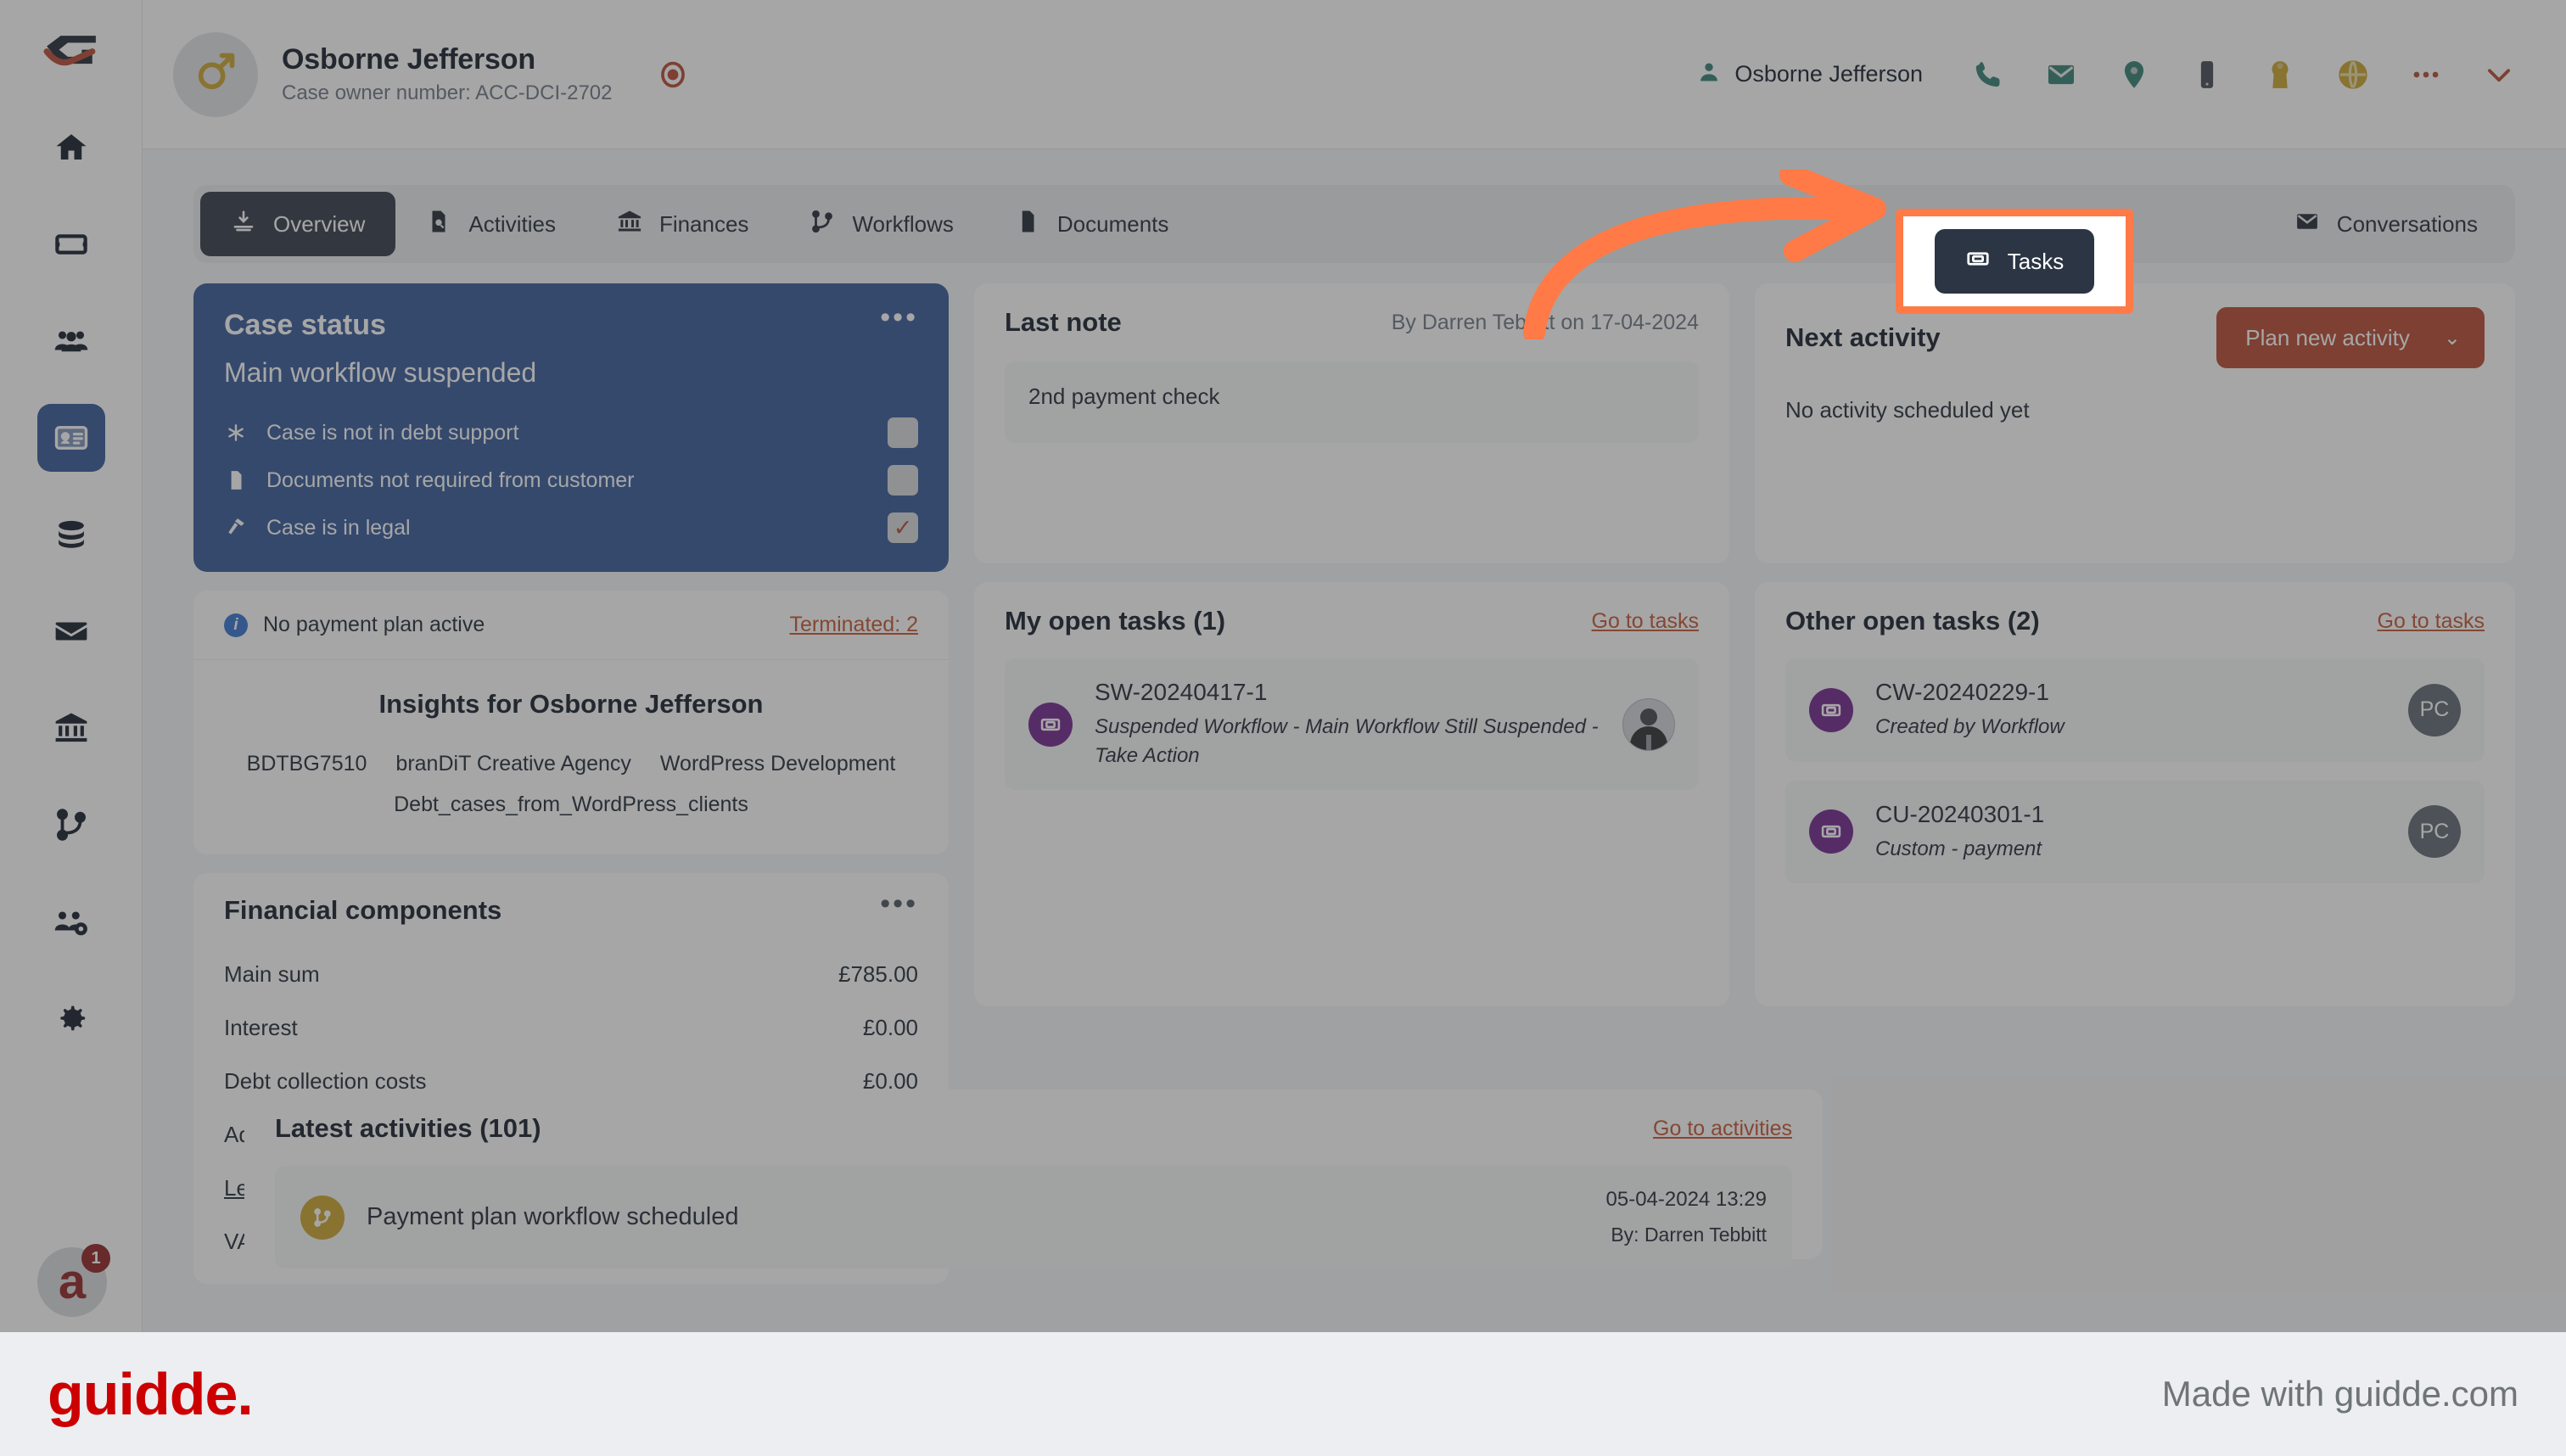 The image size is (2566, 1456). What do you see at coordinates (2499, 75) in the screenshot?
I see `chevron-down-icon` at bounding box center [2499, 75].